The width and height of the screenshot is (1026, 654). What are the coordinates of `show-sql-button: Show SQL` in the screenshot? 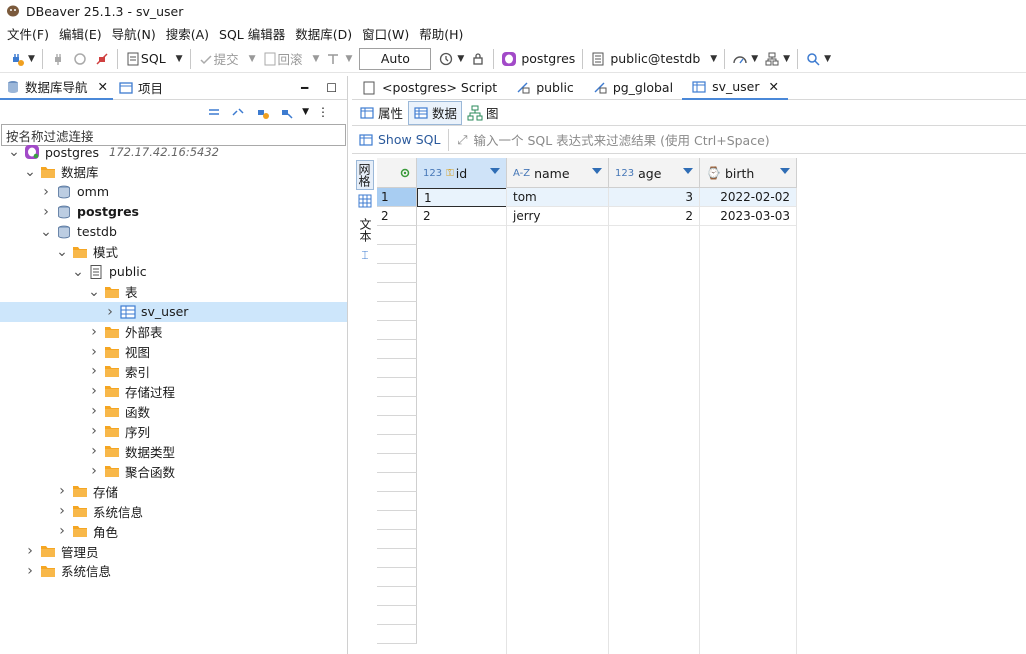 It's located at (404, 139).